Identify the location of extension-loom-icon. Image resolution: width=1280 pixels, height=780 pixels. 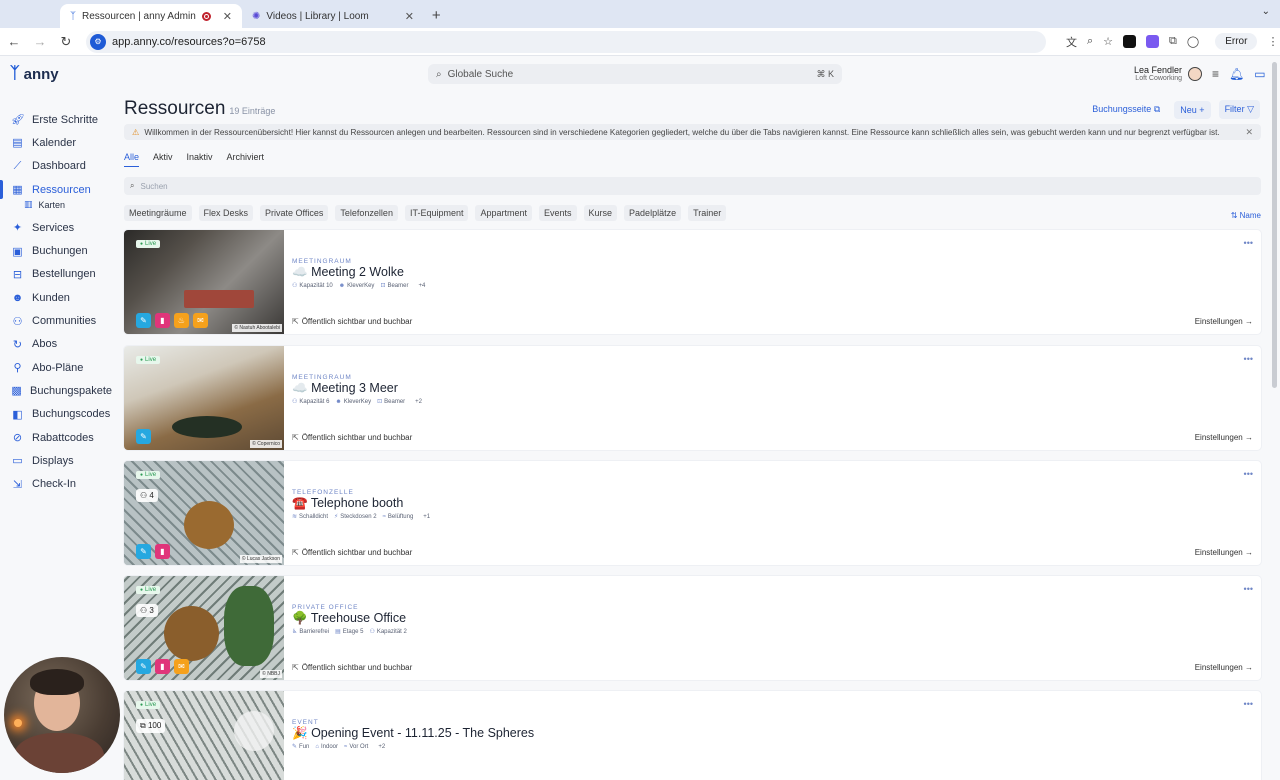
(1153, 41).